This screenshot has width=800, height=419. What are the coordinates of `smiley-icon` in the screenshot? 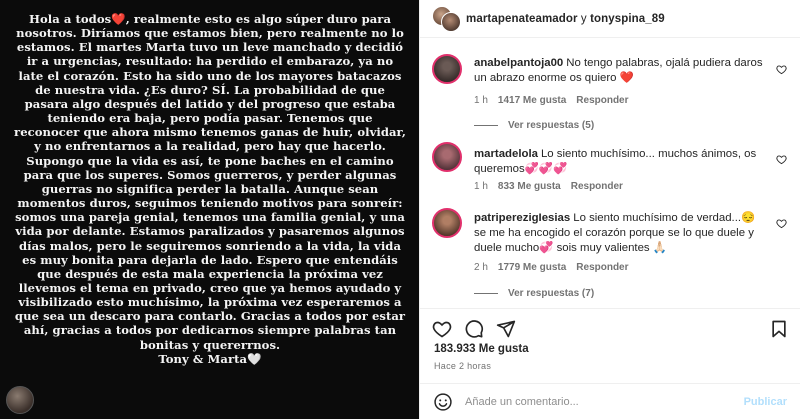 It's located at (443, 402).